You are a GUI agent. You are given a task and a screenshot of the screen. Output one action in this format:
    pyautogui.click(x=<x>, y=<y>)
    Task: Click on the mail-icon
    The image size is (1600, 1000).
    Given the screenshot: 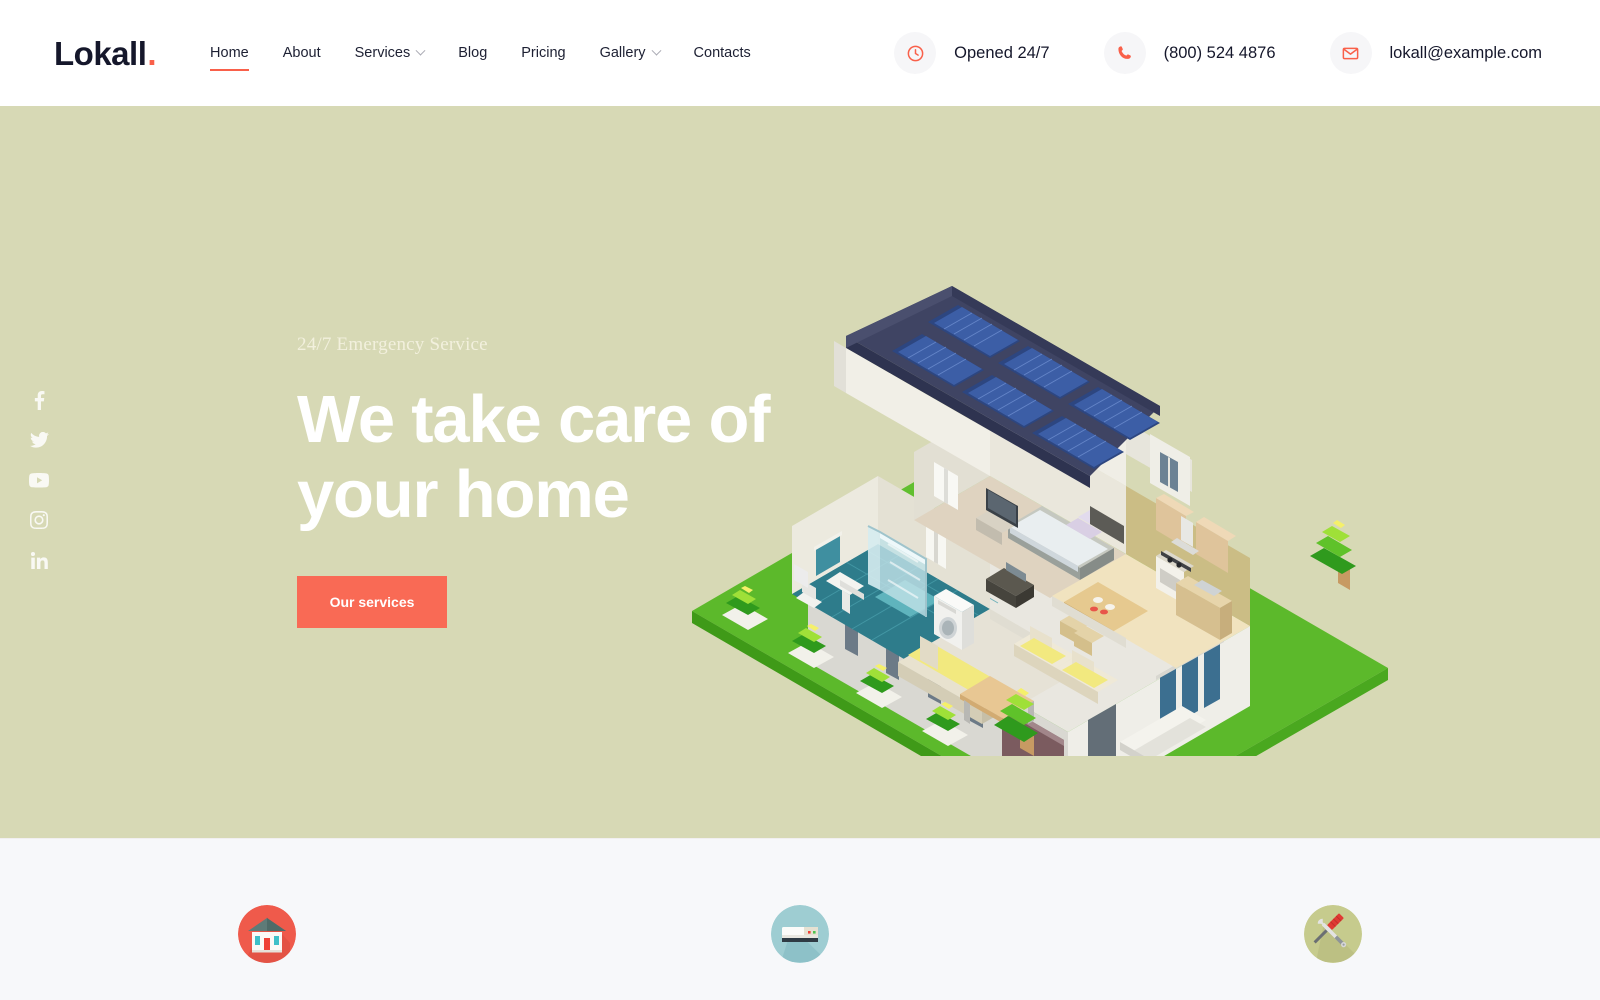 What is the action you would take?
    pyautogui.click(x=1350, y=53)
    